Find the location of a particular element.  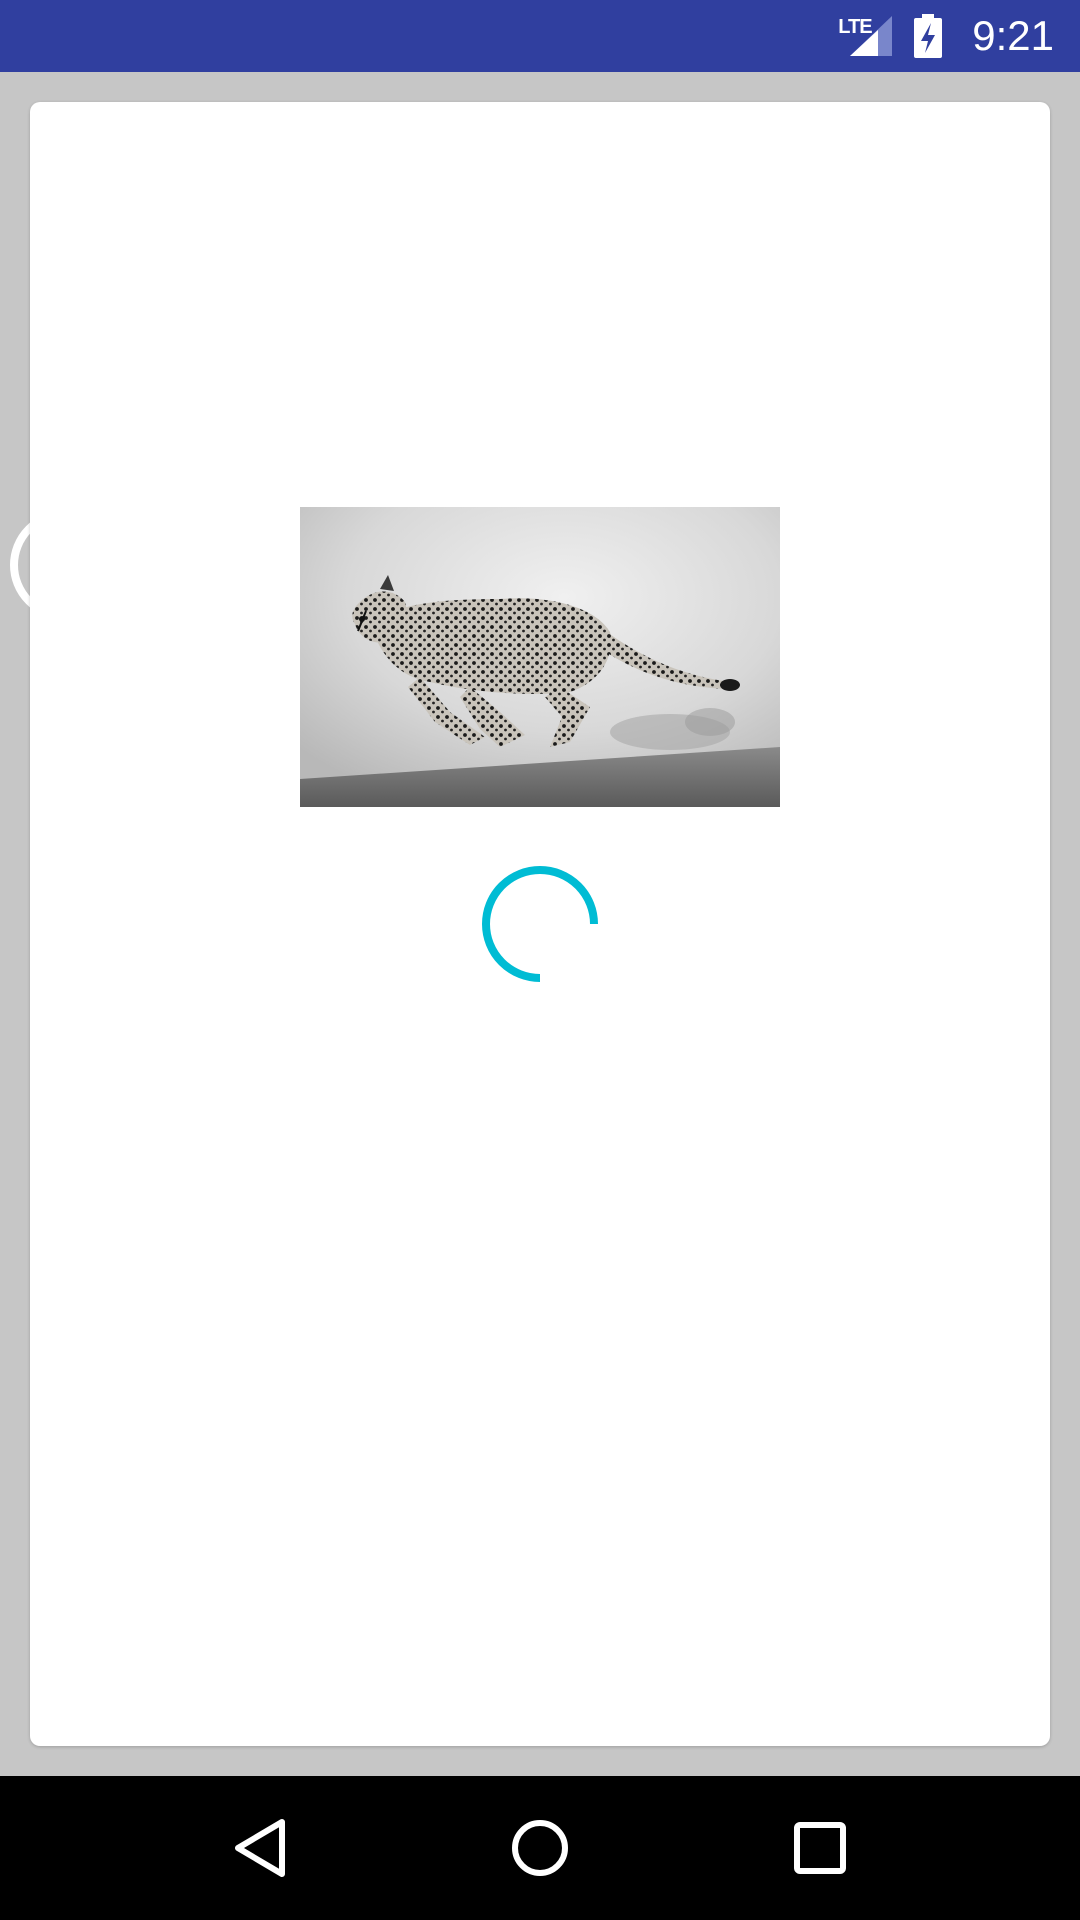

home-icon is located at coordinates (540, 1848).